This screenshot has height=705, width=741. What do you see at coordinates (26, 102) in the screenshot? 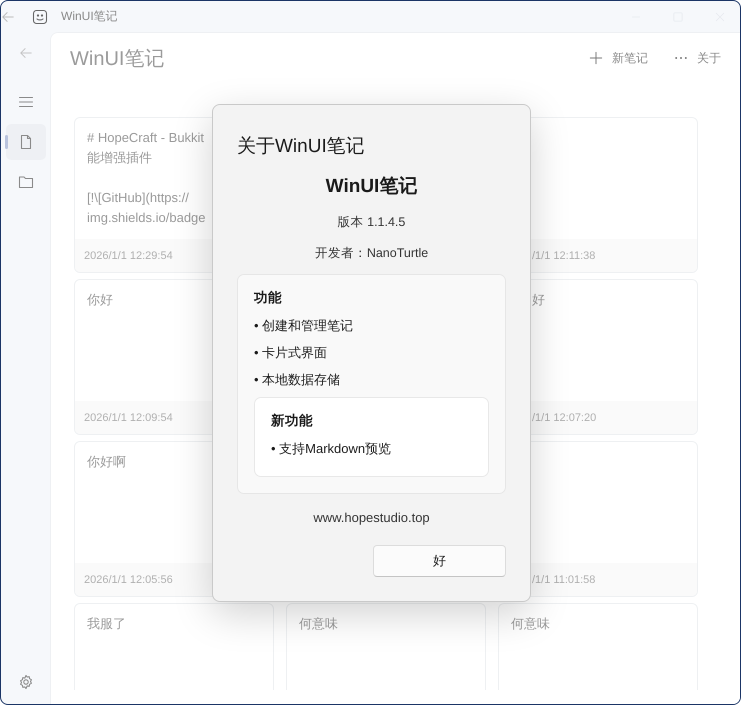
I see `menu-icon` at bounding box center [26, 102].